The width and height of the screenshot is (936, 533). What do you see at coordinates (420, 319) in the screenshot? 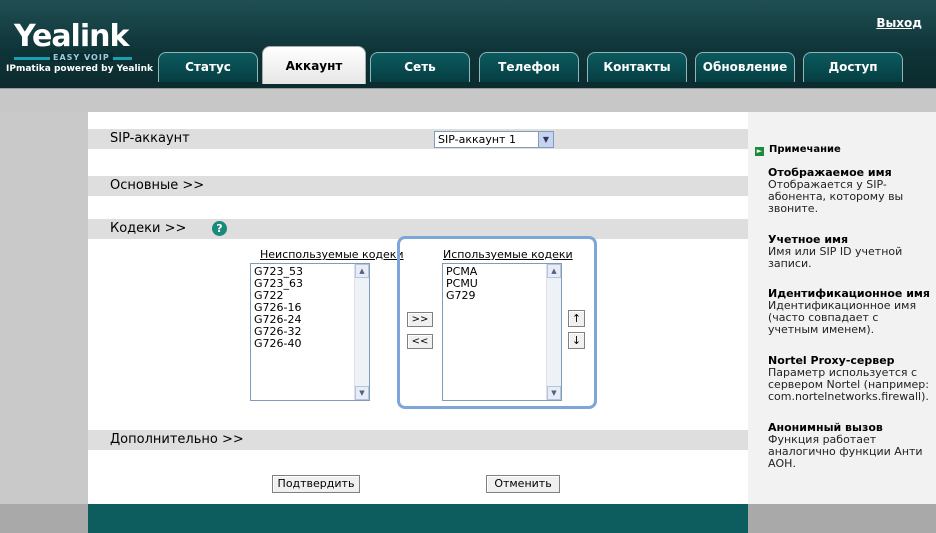
I see `add-codec-button: >>` at bounding box center [420, 319].